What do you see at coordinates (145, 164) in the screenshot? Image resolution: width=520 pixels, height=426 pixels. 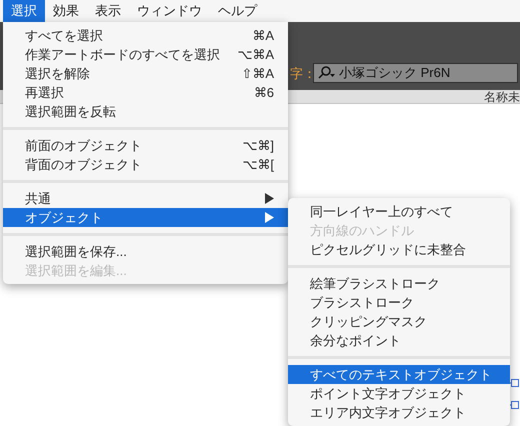 I see `menu-item: 背面のオブジェクト ⌥⌘[` at bounding box center [145, 164].